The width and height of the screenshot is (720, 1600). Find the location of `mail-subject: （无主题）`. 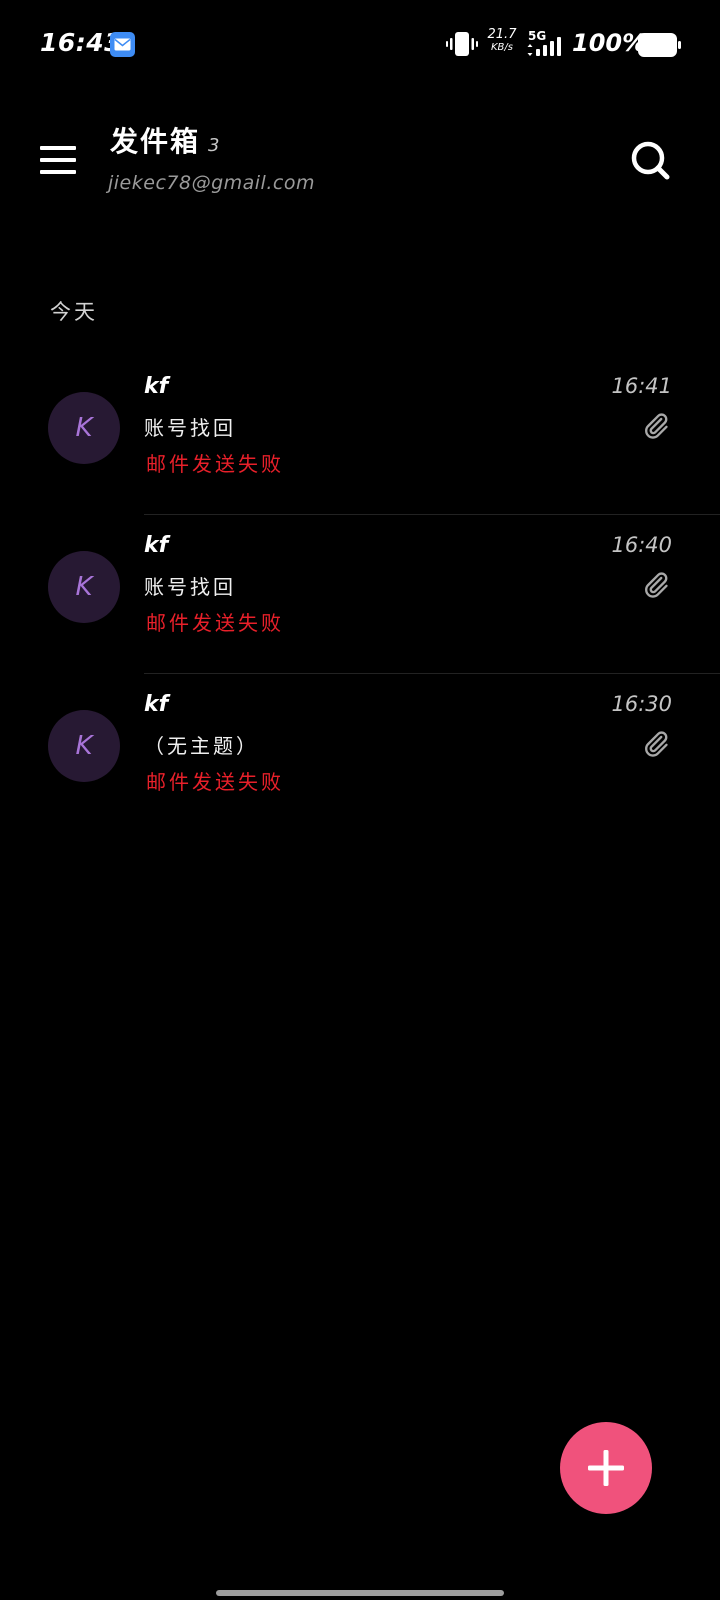

mail-subject: （无主题） is located at coordinates (201, 746).